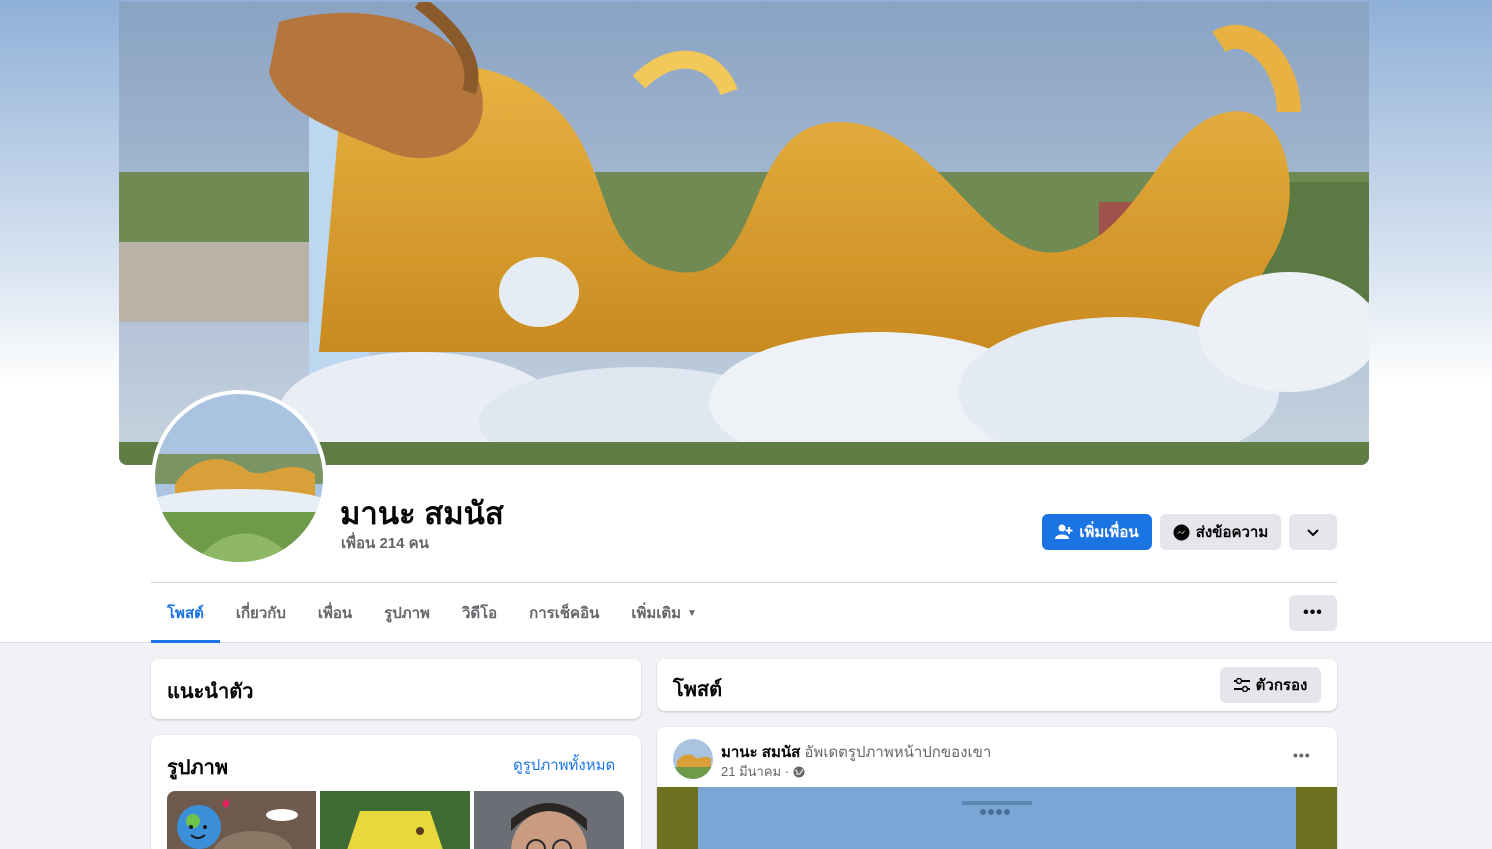 The width and height of the screenshot is (1492, 849). What do you see at coordinates (1281, 685) in the screenshot?
I see `filter-label: ตัวกรอง` at bounding box center [1281, 685].